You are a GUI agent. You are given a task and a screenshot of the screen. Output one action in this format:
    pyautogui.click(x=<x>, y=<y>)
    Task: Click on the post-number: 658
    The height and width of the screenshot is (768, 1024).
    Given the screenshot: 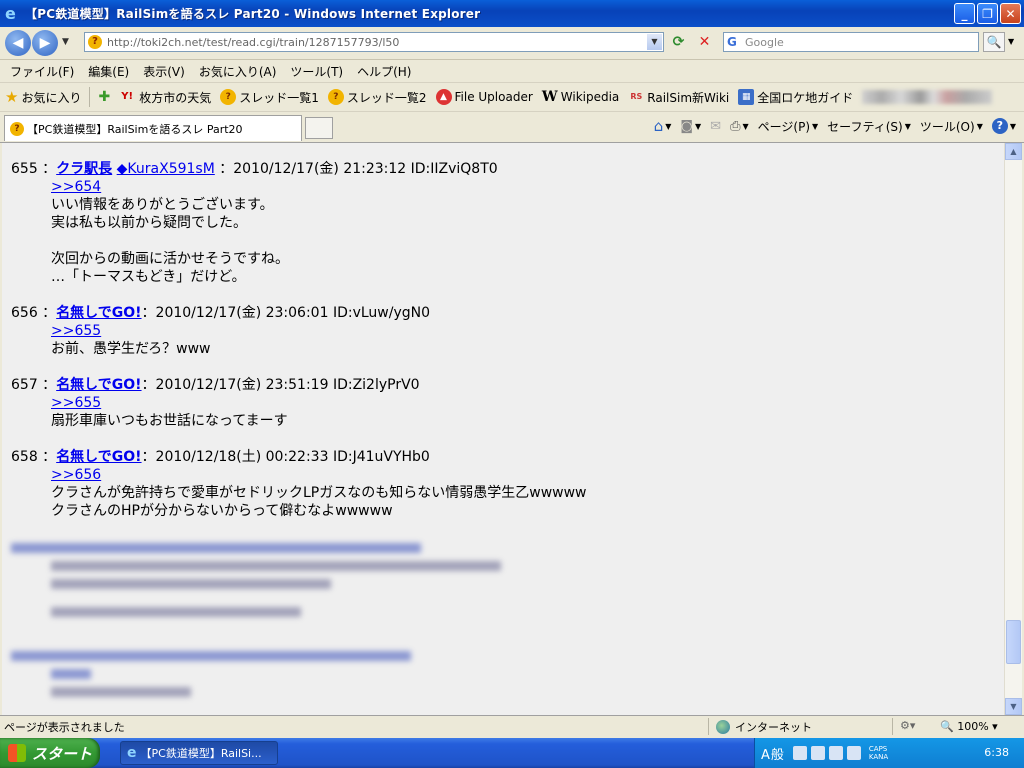 What is the action you would take?
    pyautogui.click(x=24, y=457)
    